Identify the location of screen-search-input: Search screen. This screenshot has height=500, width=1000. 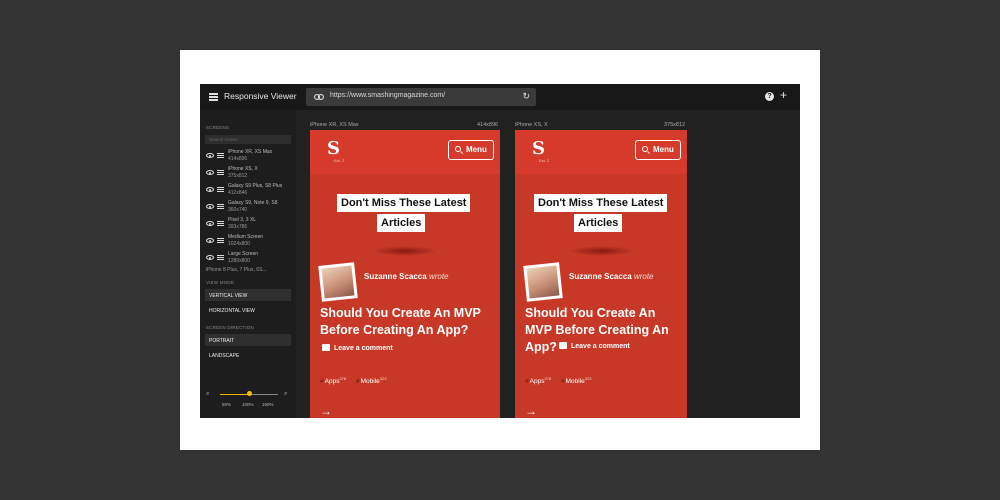
(248, 139).